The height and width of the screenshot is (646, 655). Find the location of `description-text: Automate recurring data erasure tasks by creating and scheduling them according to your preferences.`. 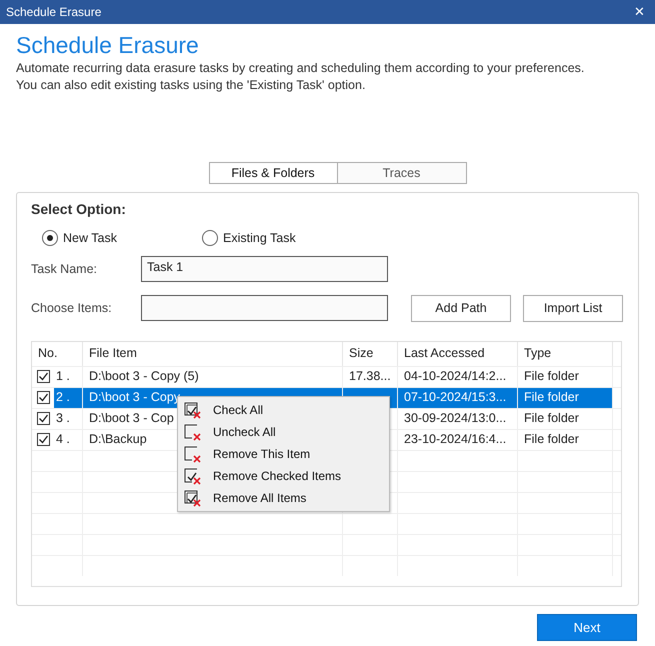

description-text: Automate recurring data erasure tasks by creating and scheduling them according to your preferences. is located at coordinates (301, 68).